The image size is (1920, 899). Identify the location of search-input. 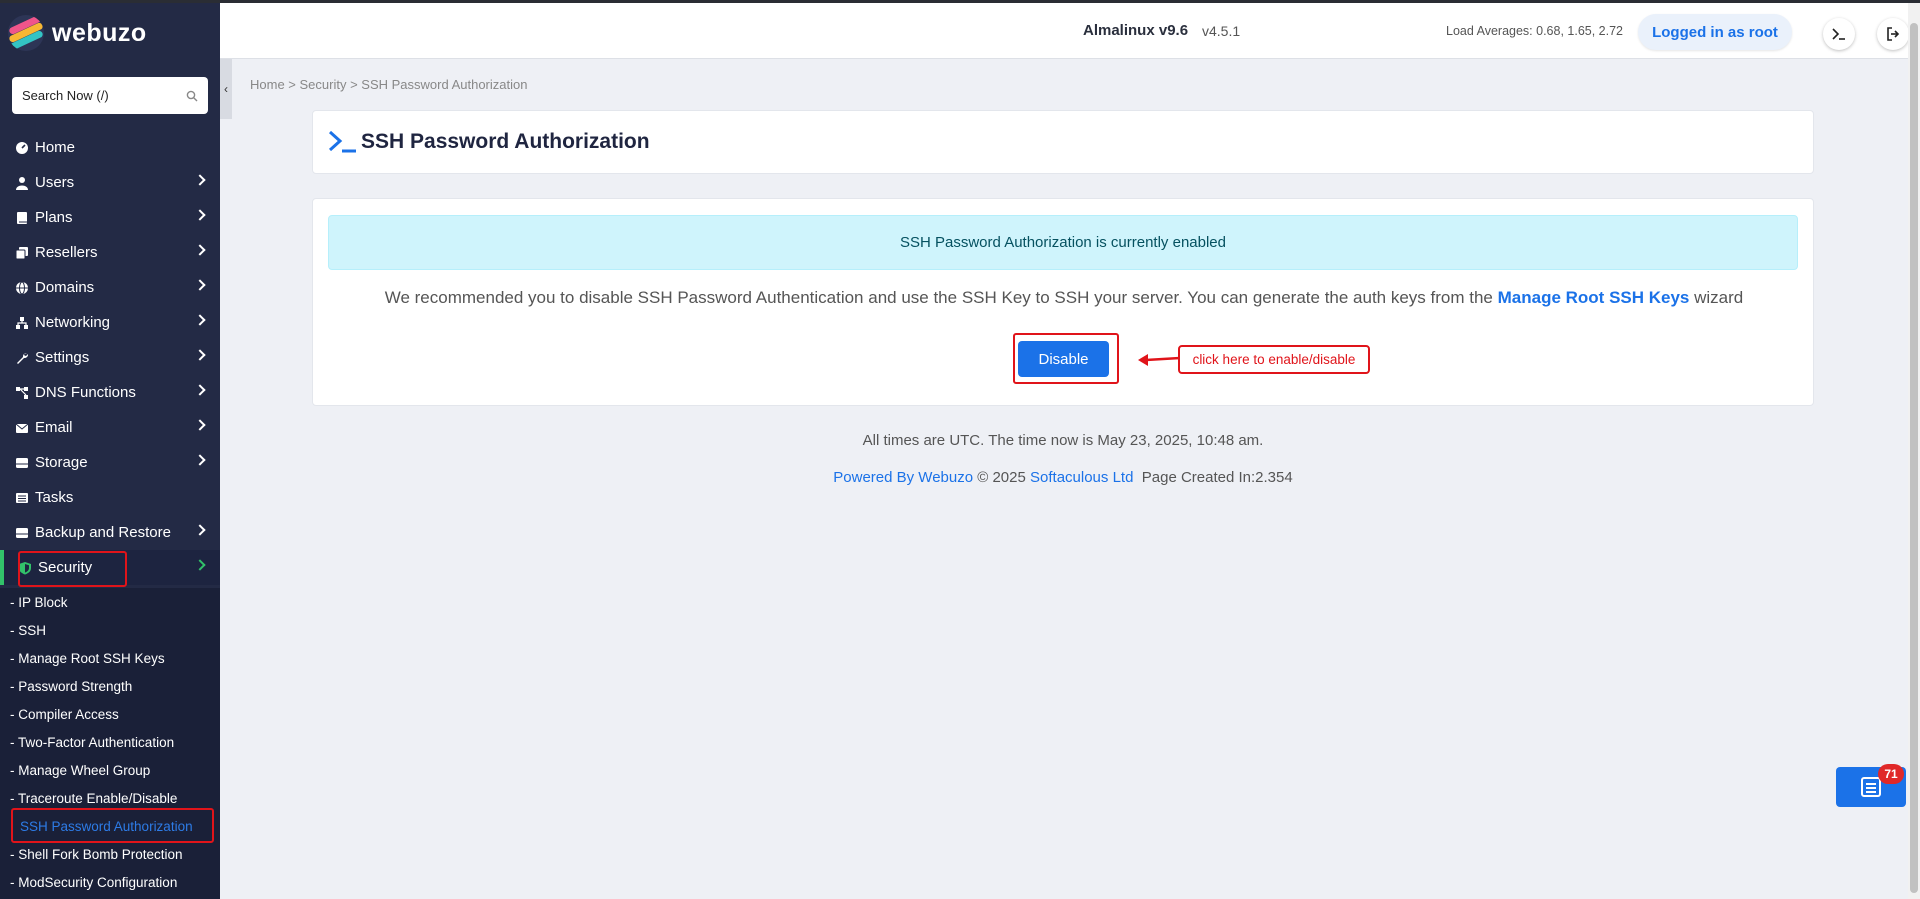
(104, 95).